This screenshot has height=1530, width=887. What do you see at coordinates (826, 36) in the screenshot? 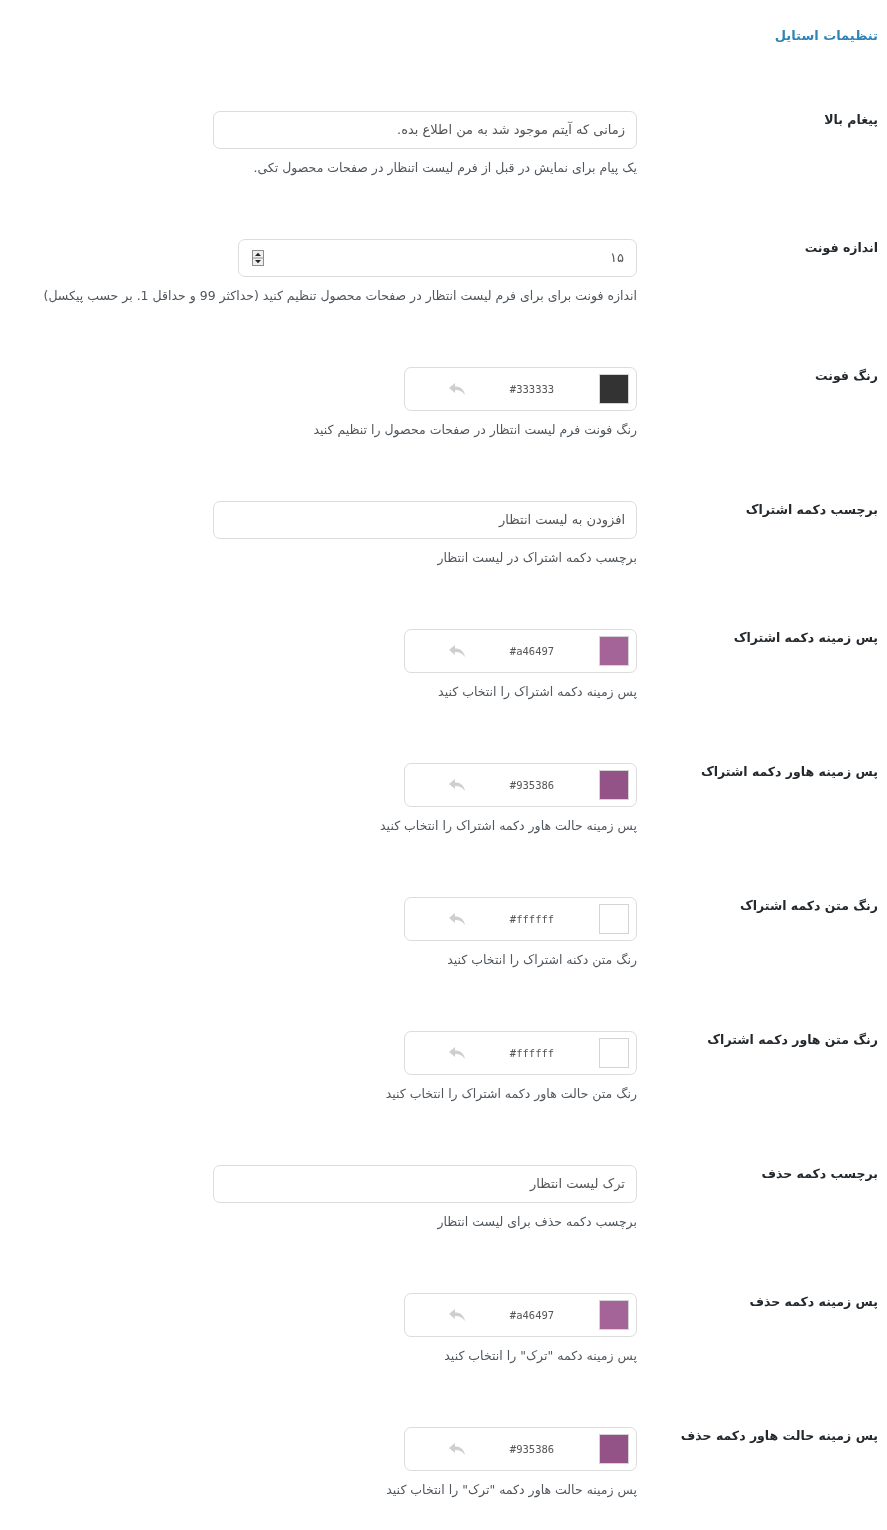
I see `section-title: تنظیمات استایل` at bounding box center [826, 36].